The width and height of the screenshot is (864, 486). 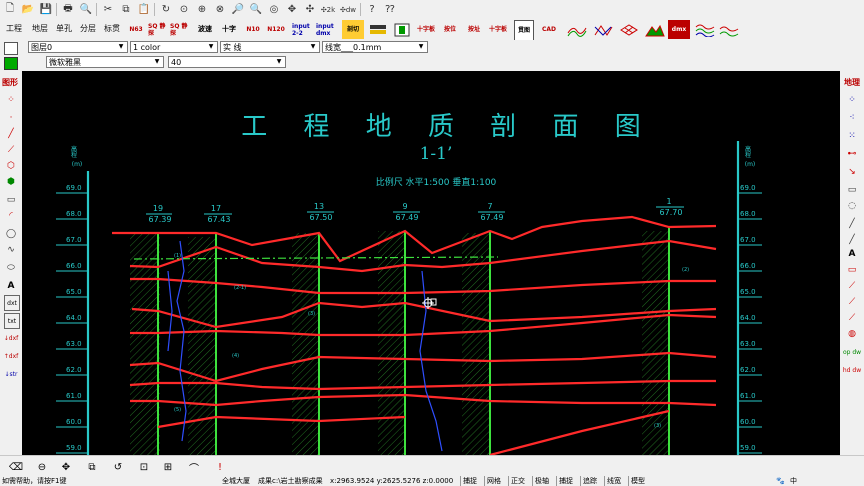 What do you see at coordinates (229, 29) in the screenshot?
I see `cross-plate-icon: 十字` at bounding box center [229, 29].